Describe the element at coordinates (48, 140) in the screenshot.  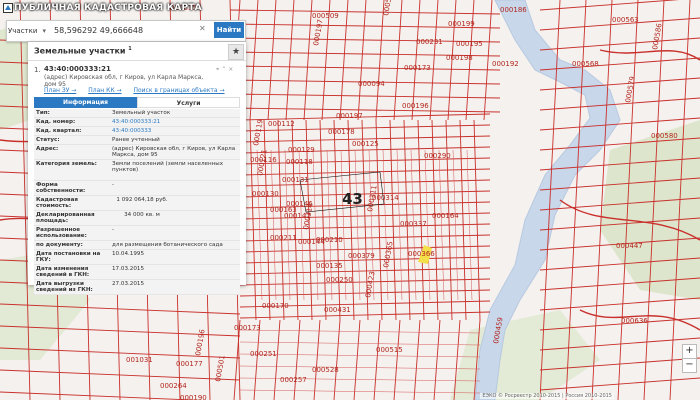
I see `property-key: Статус:` at that location.